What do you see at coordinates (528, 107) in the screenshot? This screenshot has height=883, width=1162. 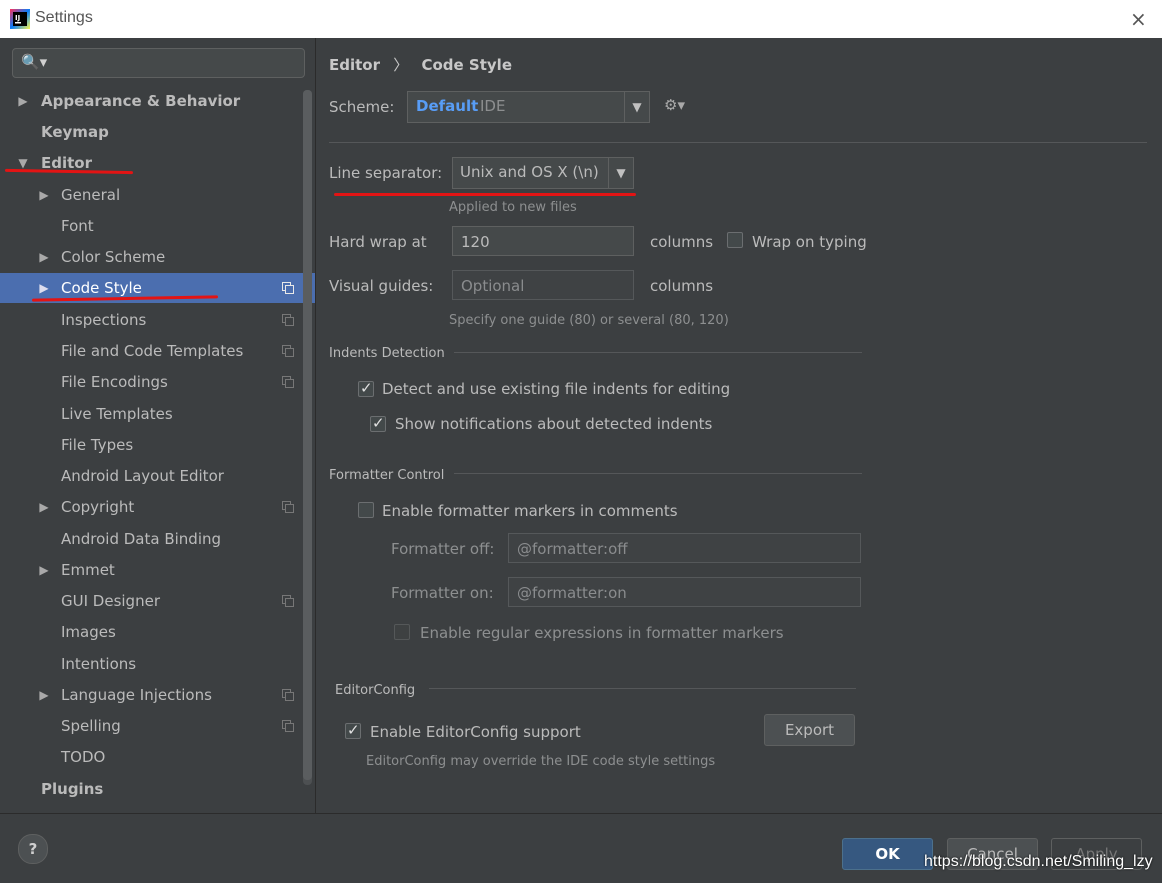 I see `scheme-dropdown: Default IDE ▼` at bounding box center [528, 107].